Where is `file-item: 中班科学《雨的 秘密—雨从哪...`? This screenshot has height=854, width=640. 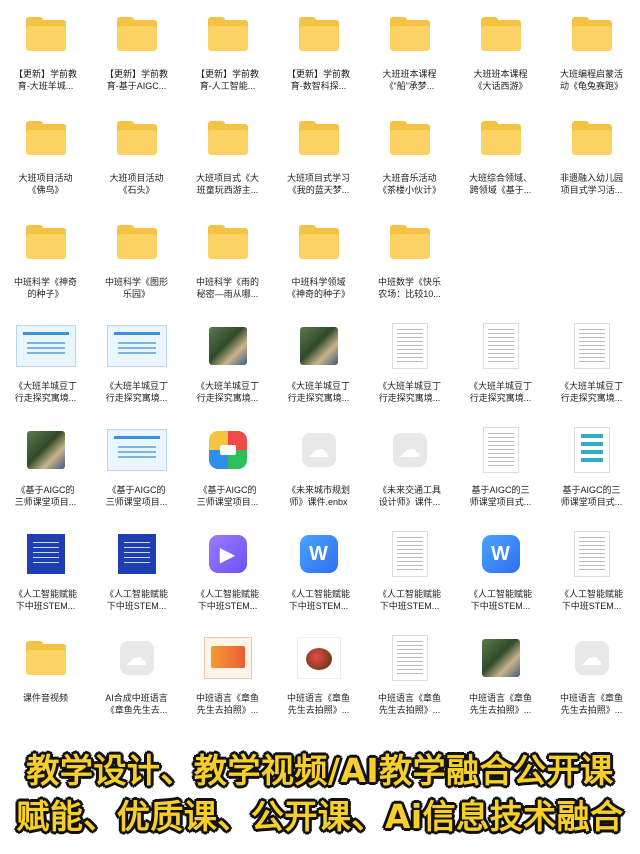
file-item: 中班科学《雨的 秘密—雨从哪... is located at coordinates (227, 268).